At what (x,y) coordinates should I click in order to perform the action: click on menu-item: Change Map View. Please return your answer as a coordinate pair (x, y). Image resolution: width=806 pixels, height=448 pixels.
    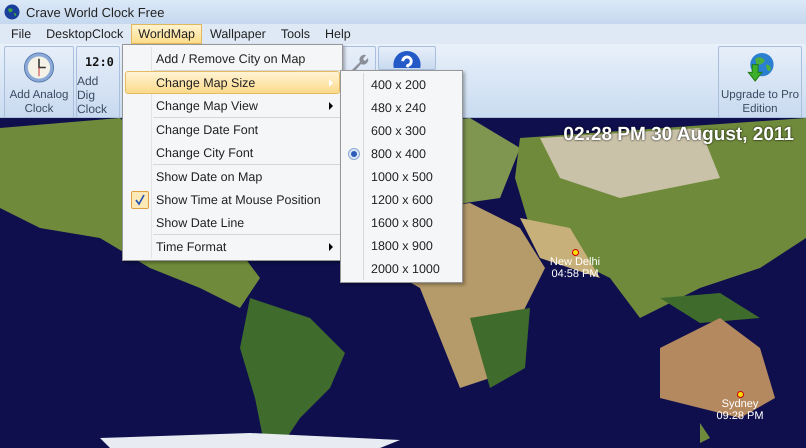
    Looking at the image, I should click on (232, 105).